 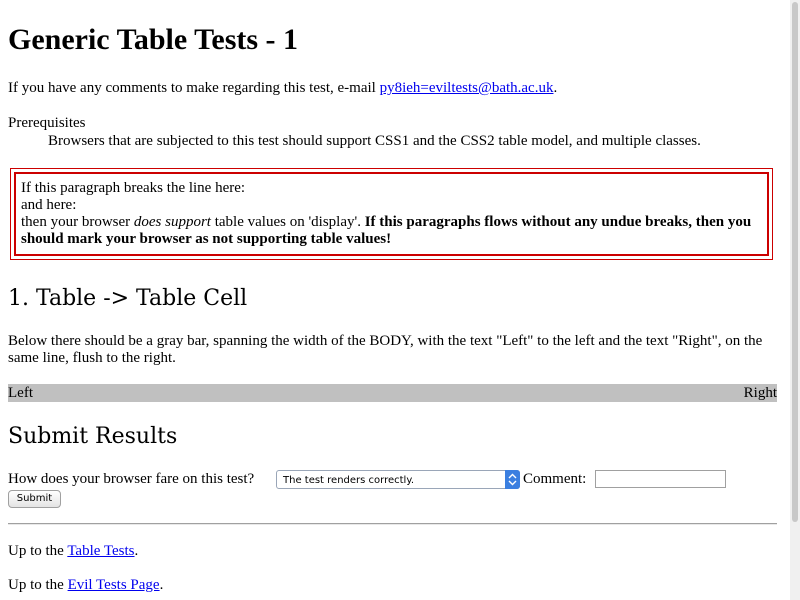 I want to click on submit-button: Submit, so click(x=34, y=499).